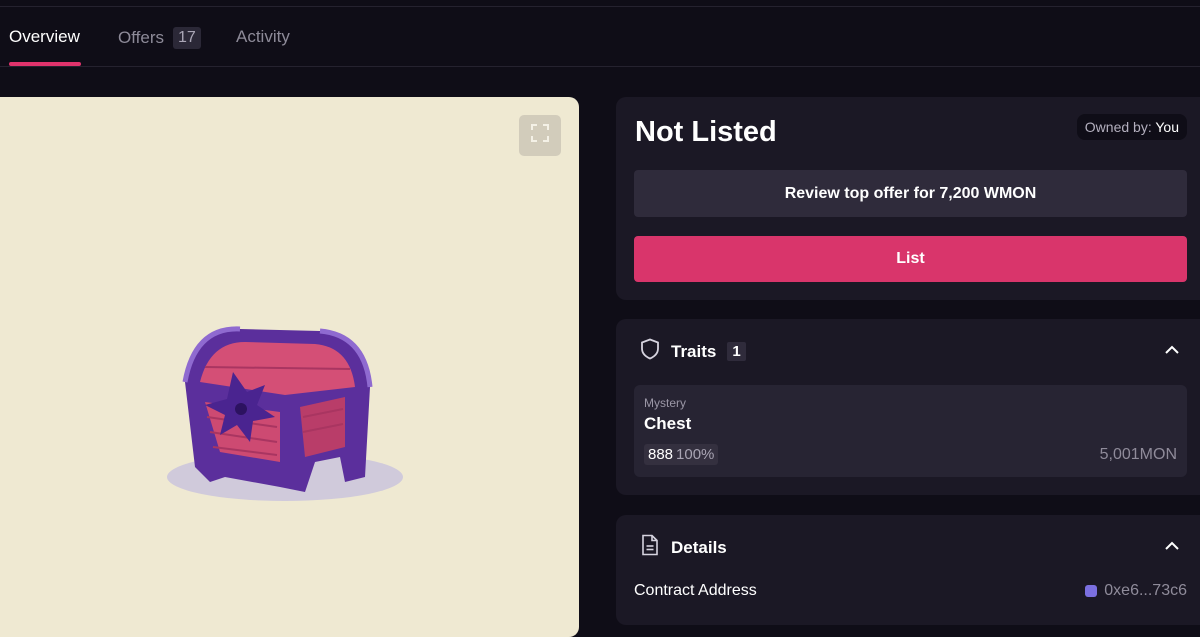  I want to click on treasure-chest-image, so click(285, 413).